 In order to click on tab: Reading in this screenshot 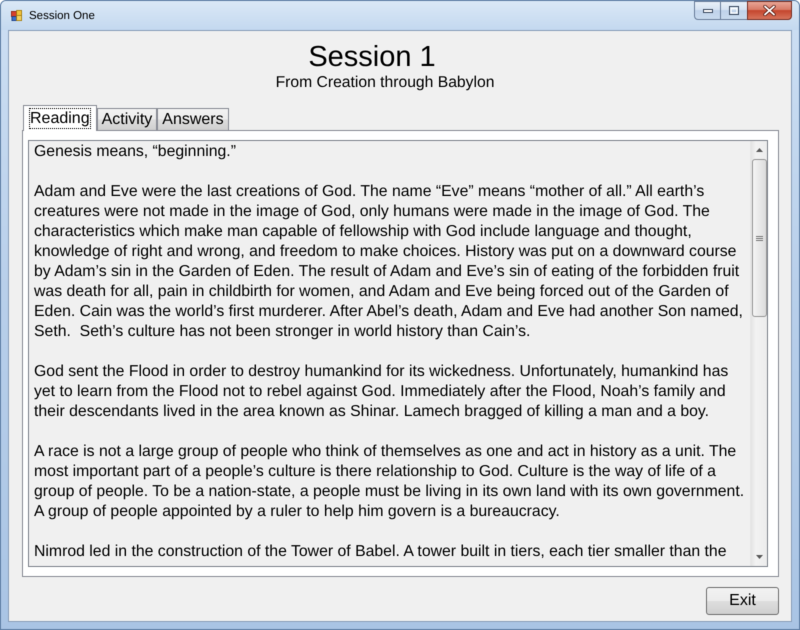, I will do `click(60, 118)`.